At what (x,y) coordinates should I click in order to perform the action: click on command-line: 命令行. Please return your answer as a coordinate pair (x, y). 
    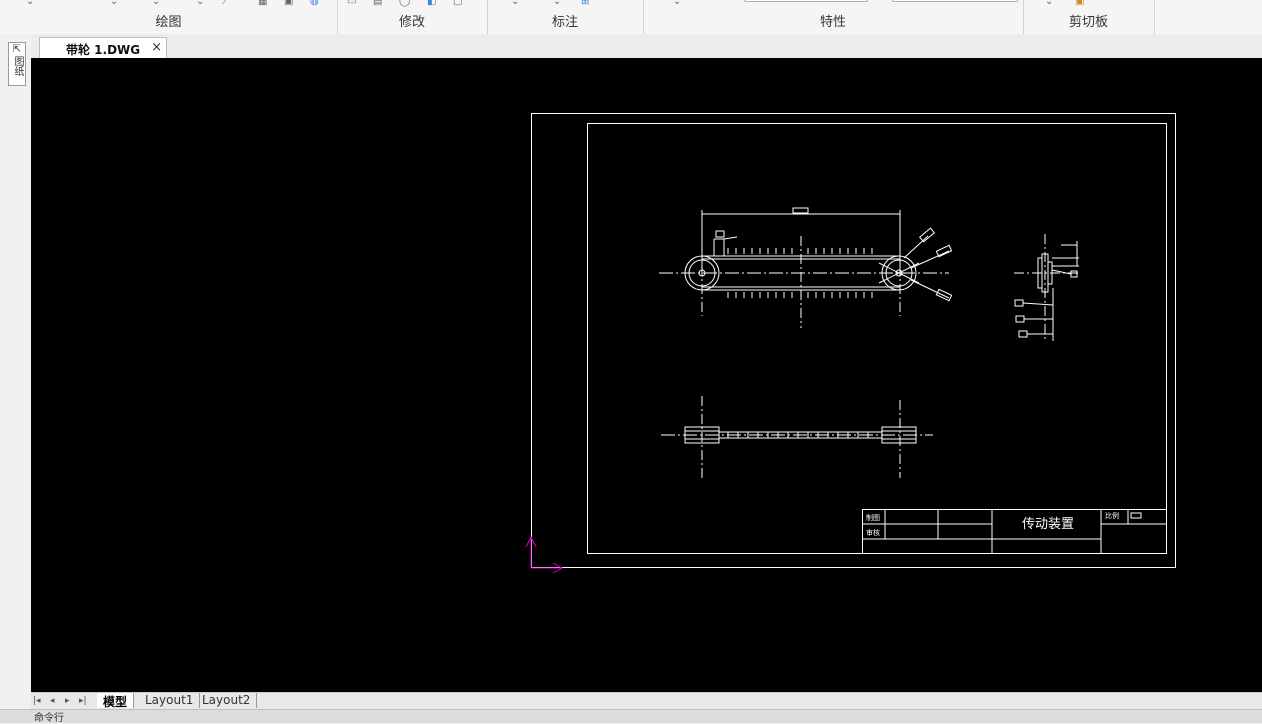
    Looking at the image, I should click on (631, 716).